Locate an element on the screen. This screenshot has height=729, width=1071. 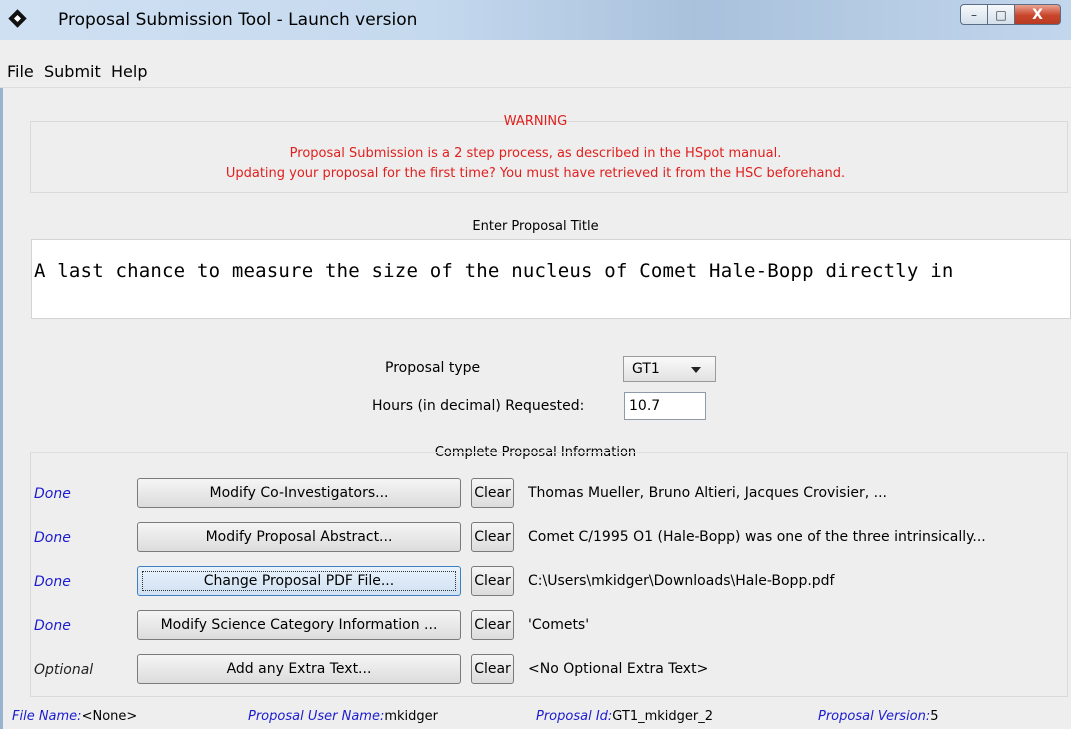
status-file-name: File Name:<None> is located at coordinates (74, 716).